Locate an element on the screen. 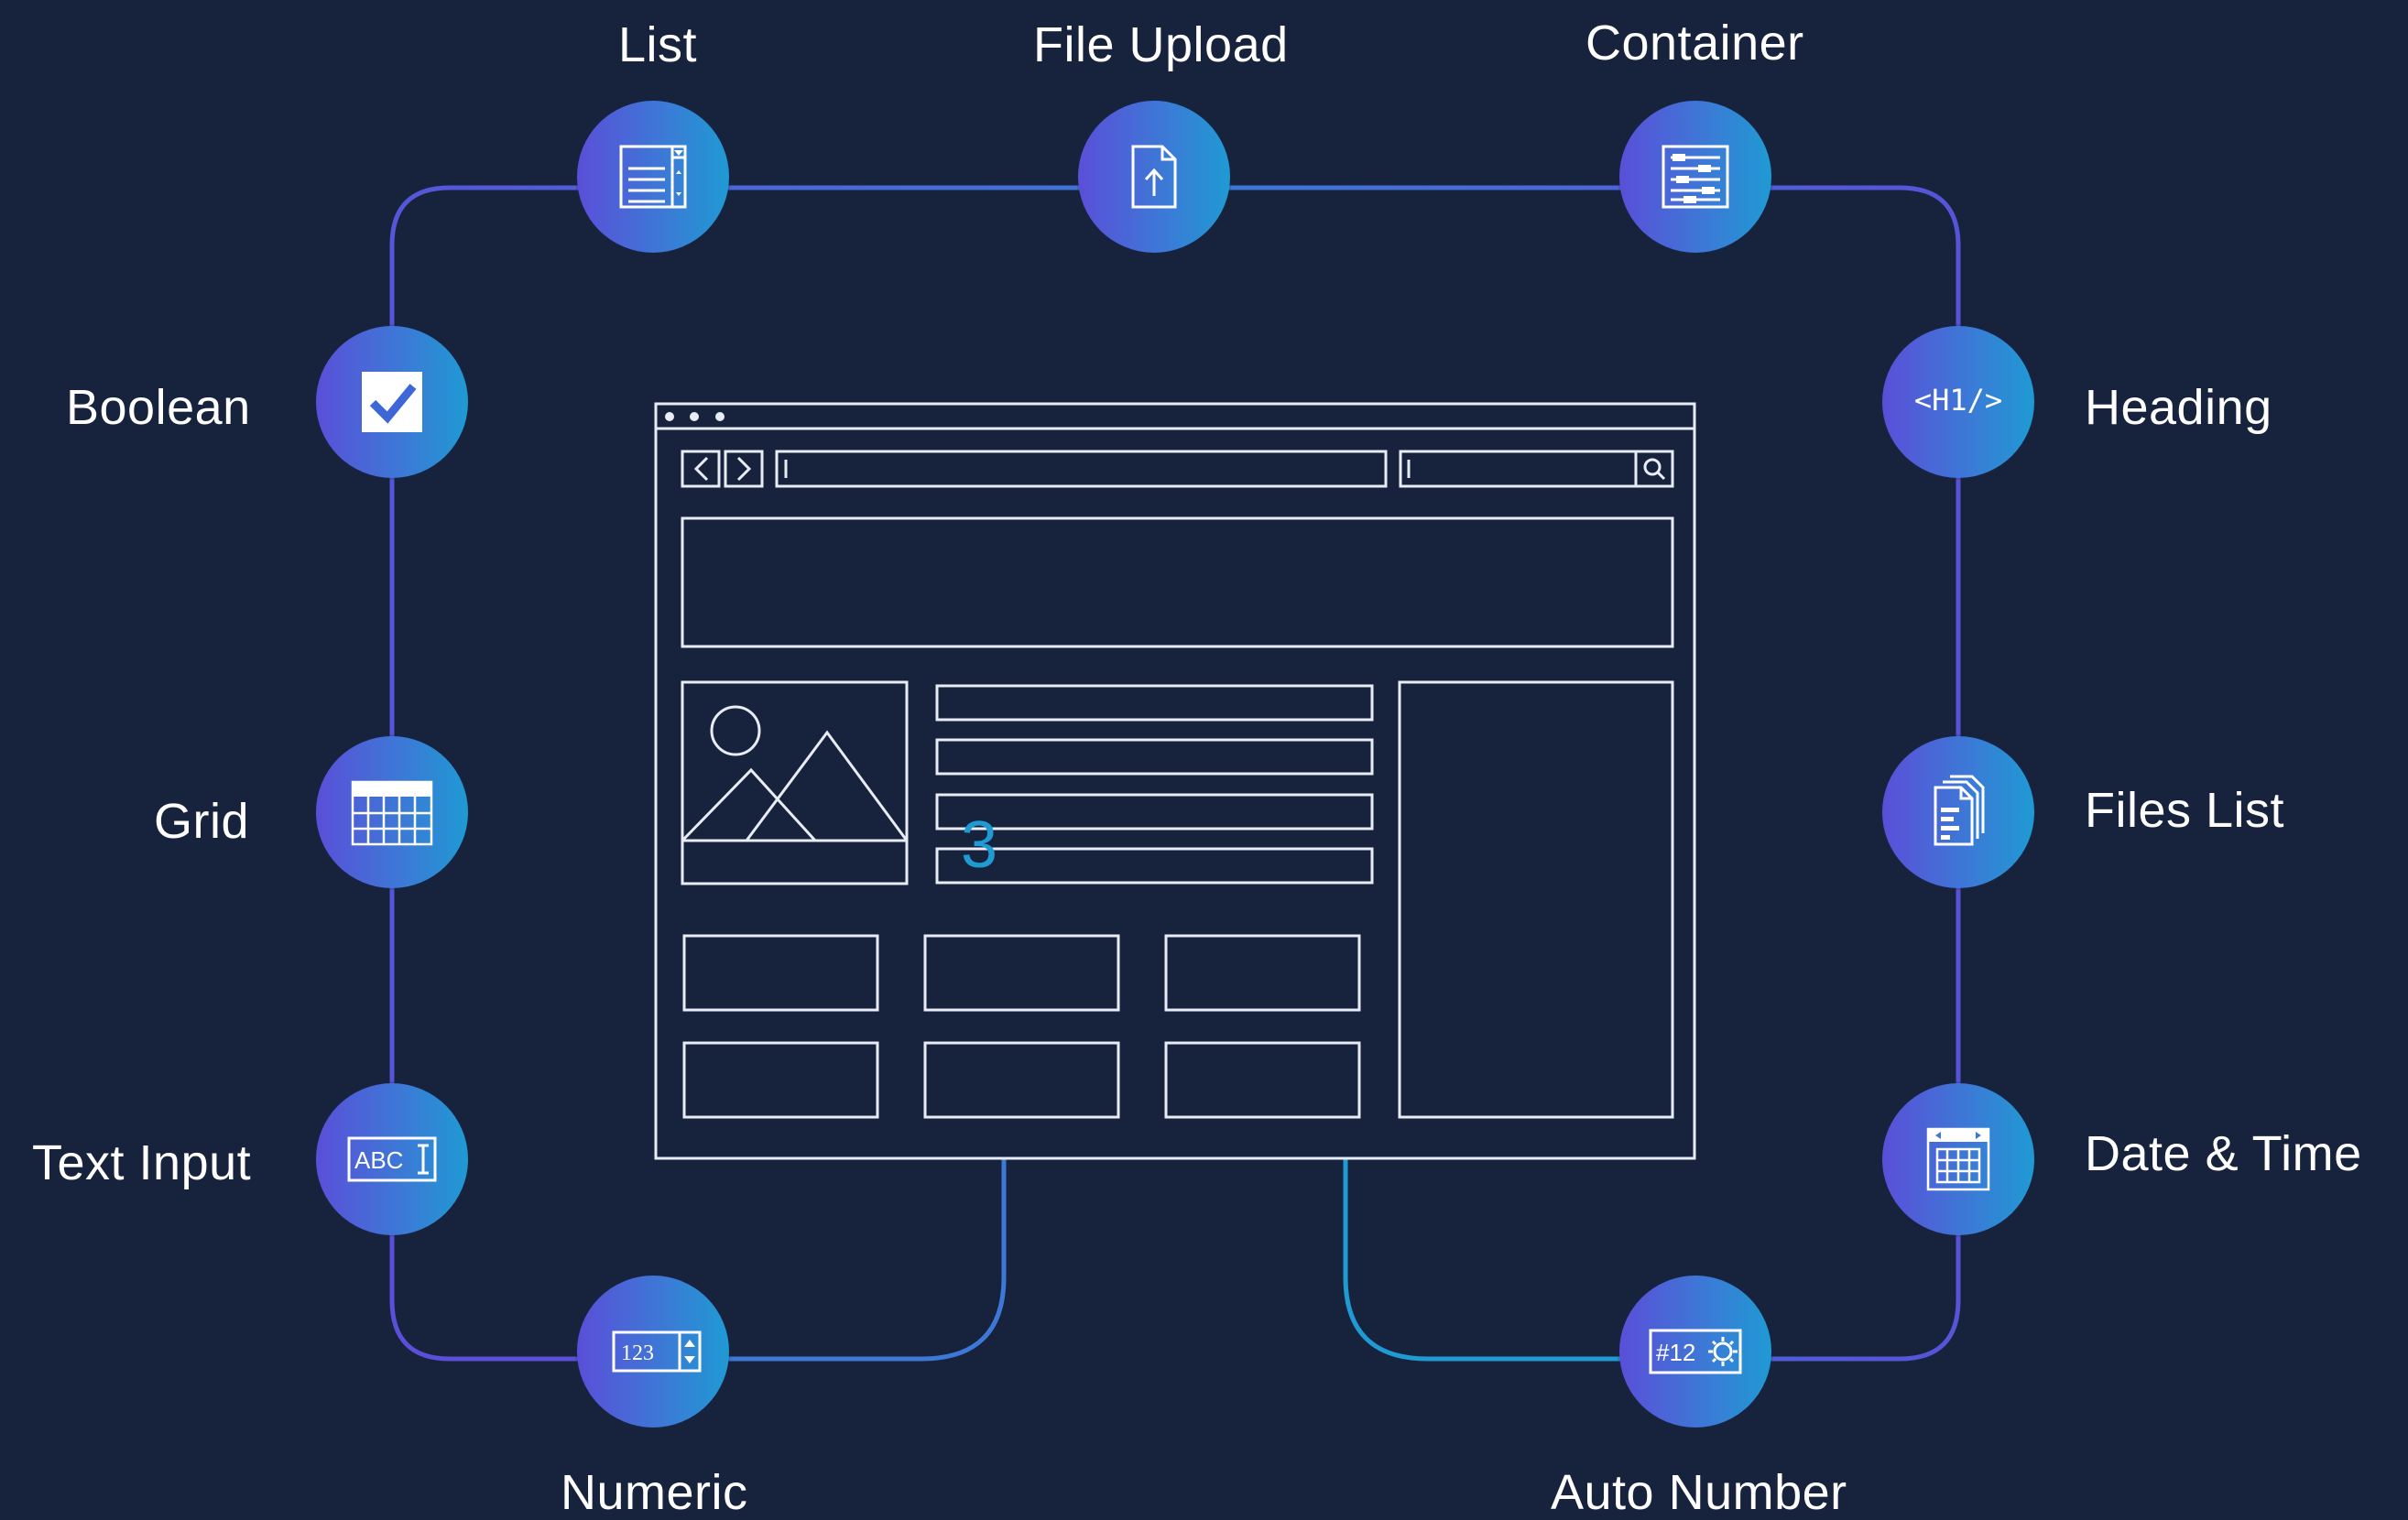  container-node is located at coordinates (1695, 177).